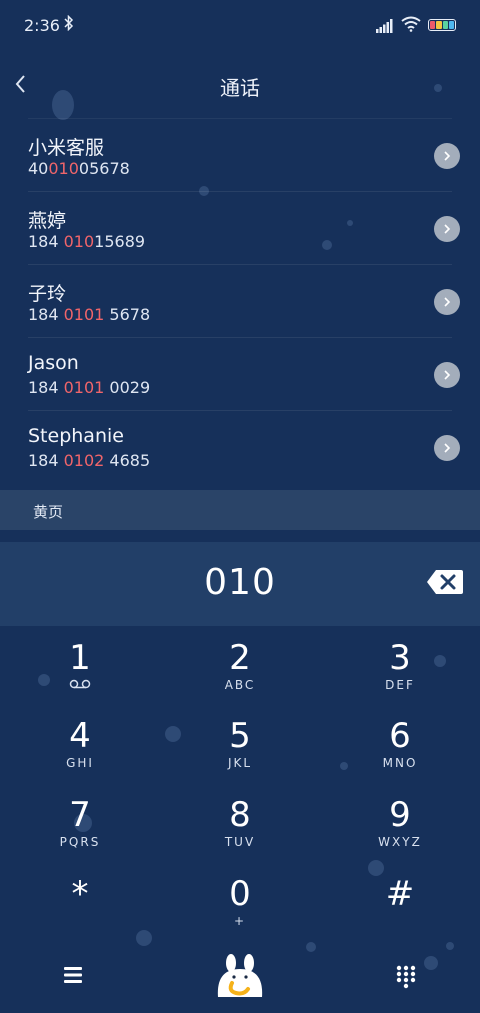  I want to click on key-6: 6 MNO, so click(400, 753).